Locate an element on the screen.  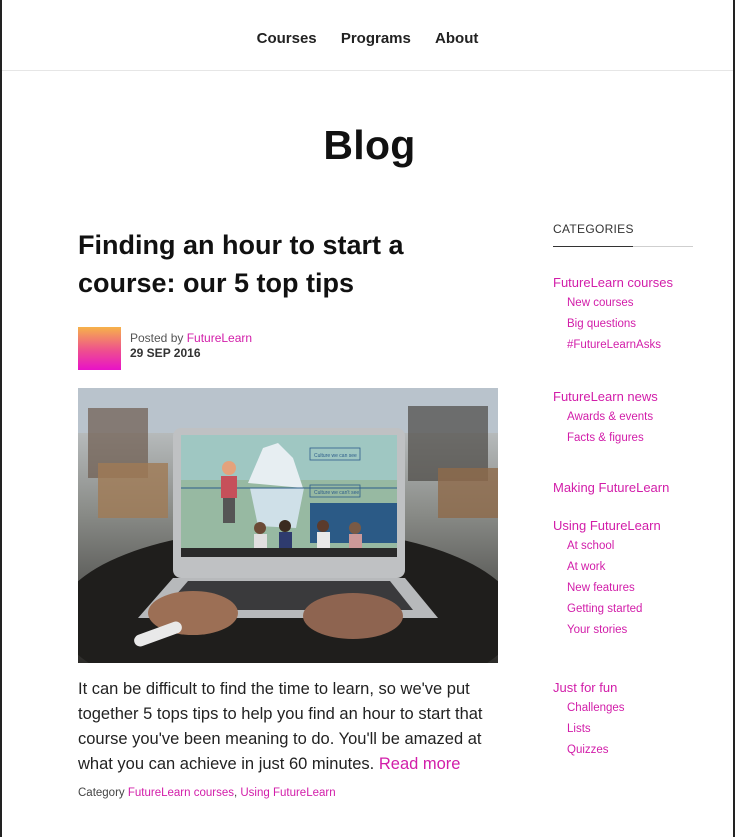
category-at-work: At work is located at coordinates (614, 567).